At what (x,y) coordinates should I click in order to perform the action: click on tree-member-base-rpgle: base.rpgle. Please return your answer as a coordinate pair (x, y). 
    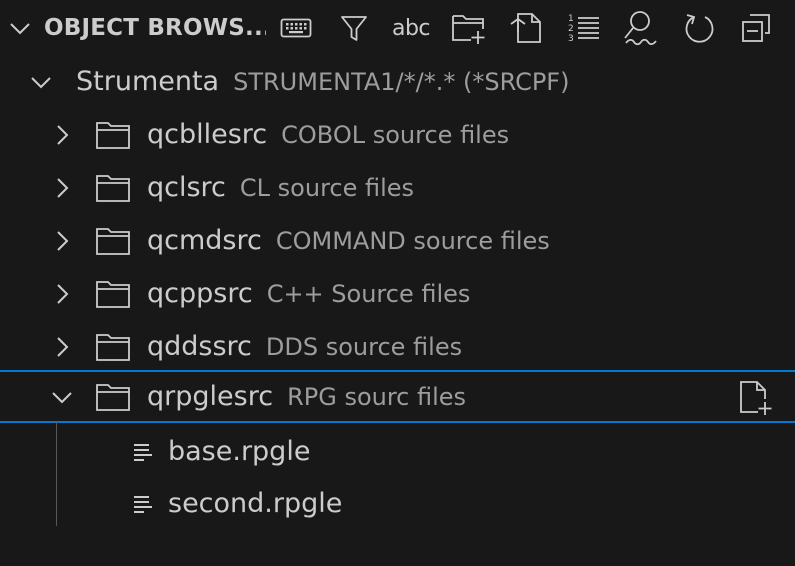
    Looking at the image, I should click on (397, 451).